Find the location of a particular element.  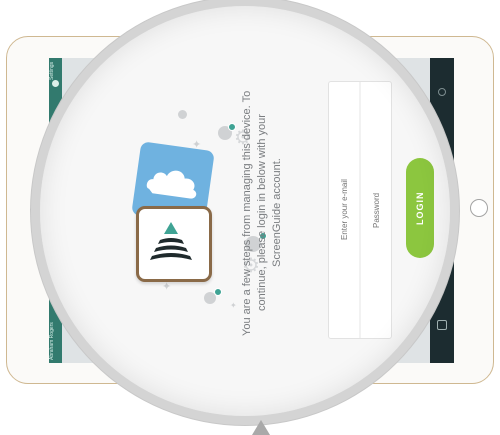

deco-bubble is located at coordinates (182, 114).